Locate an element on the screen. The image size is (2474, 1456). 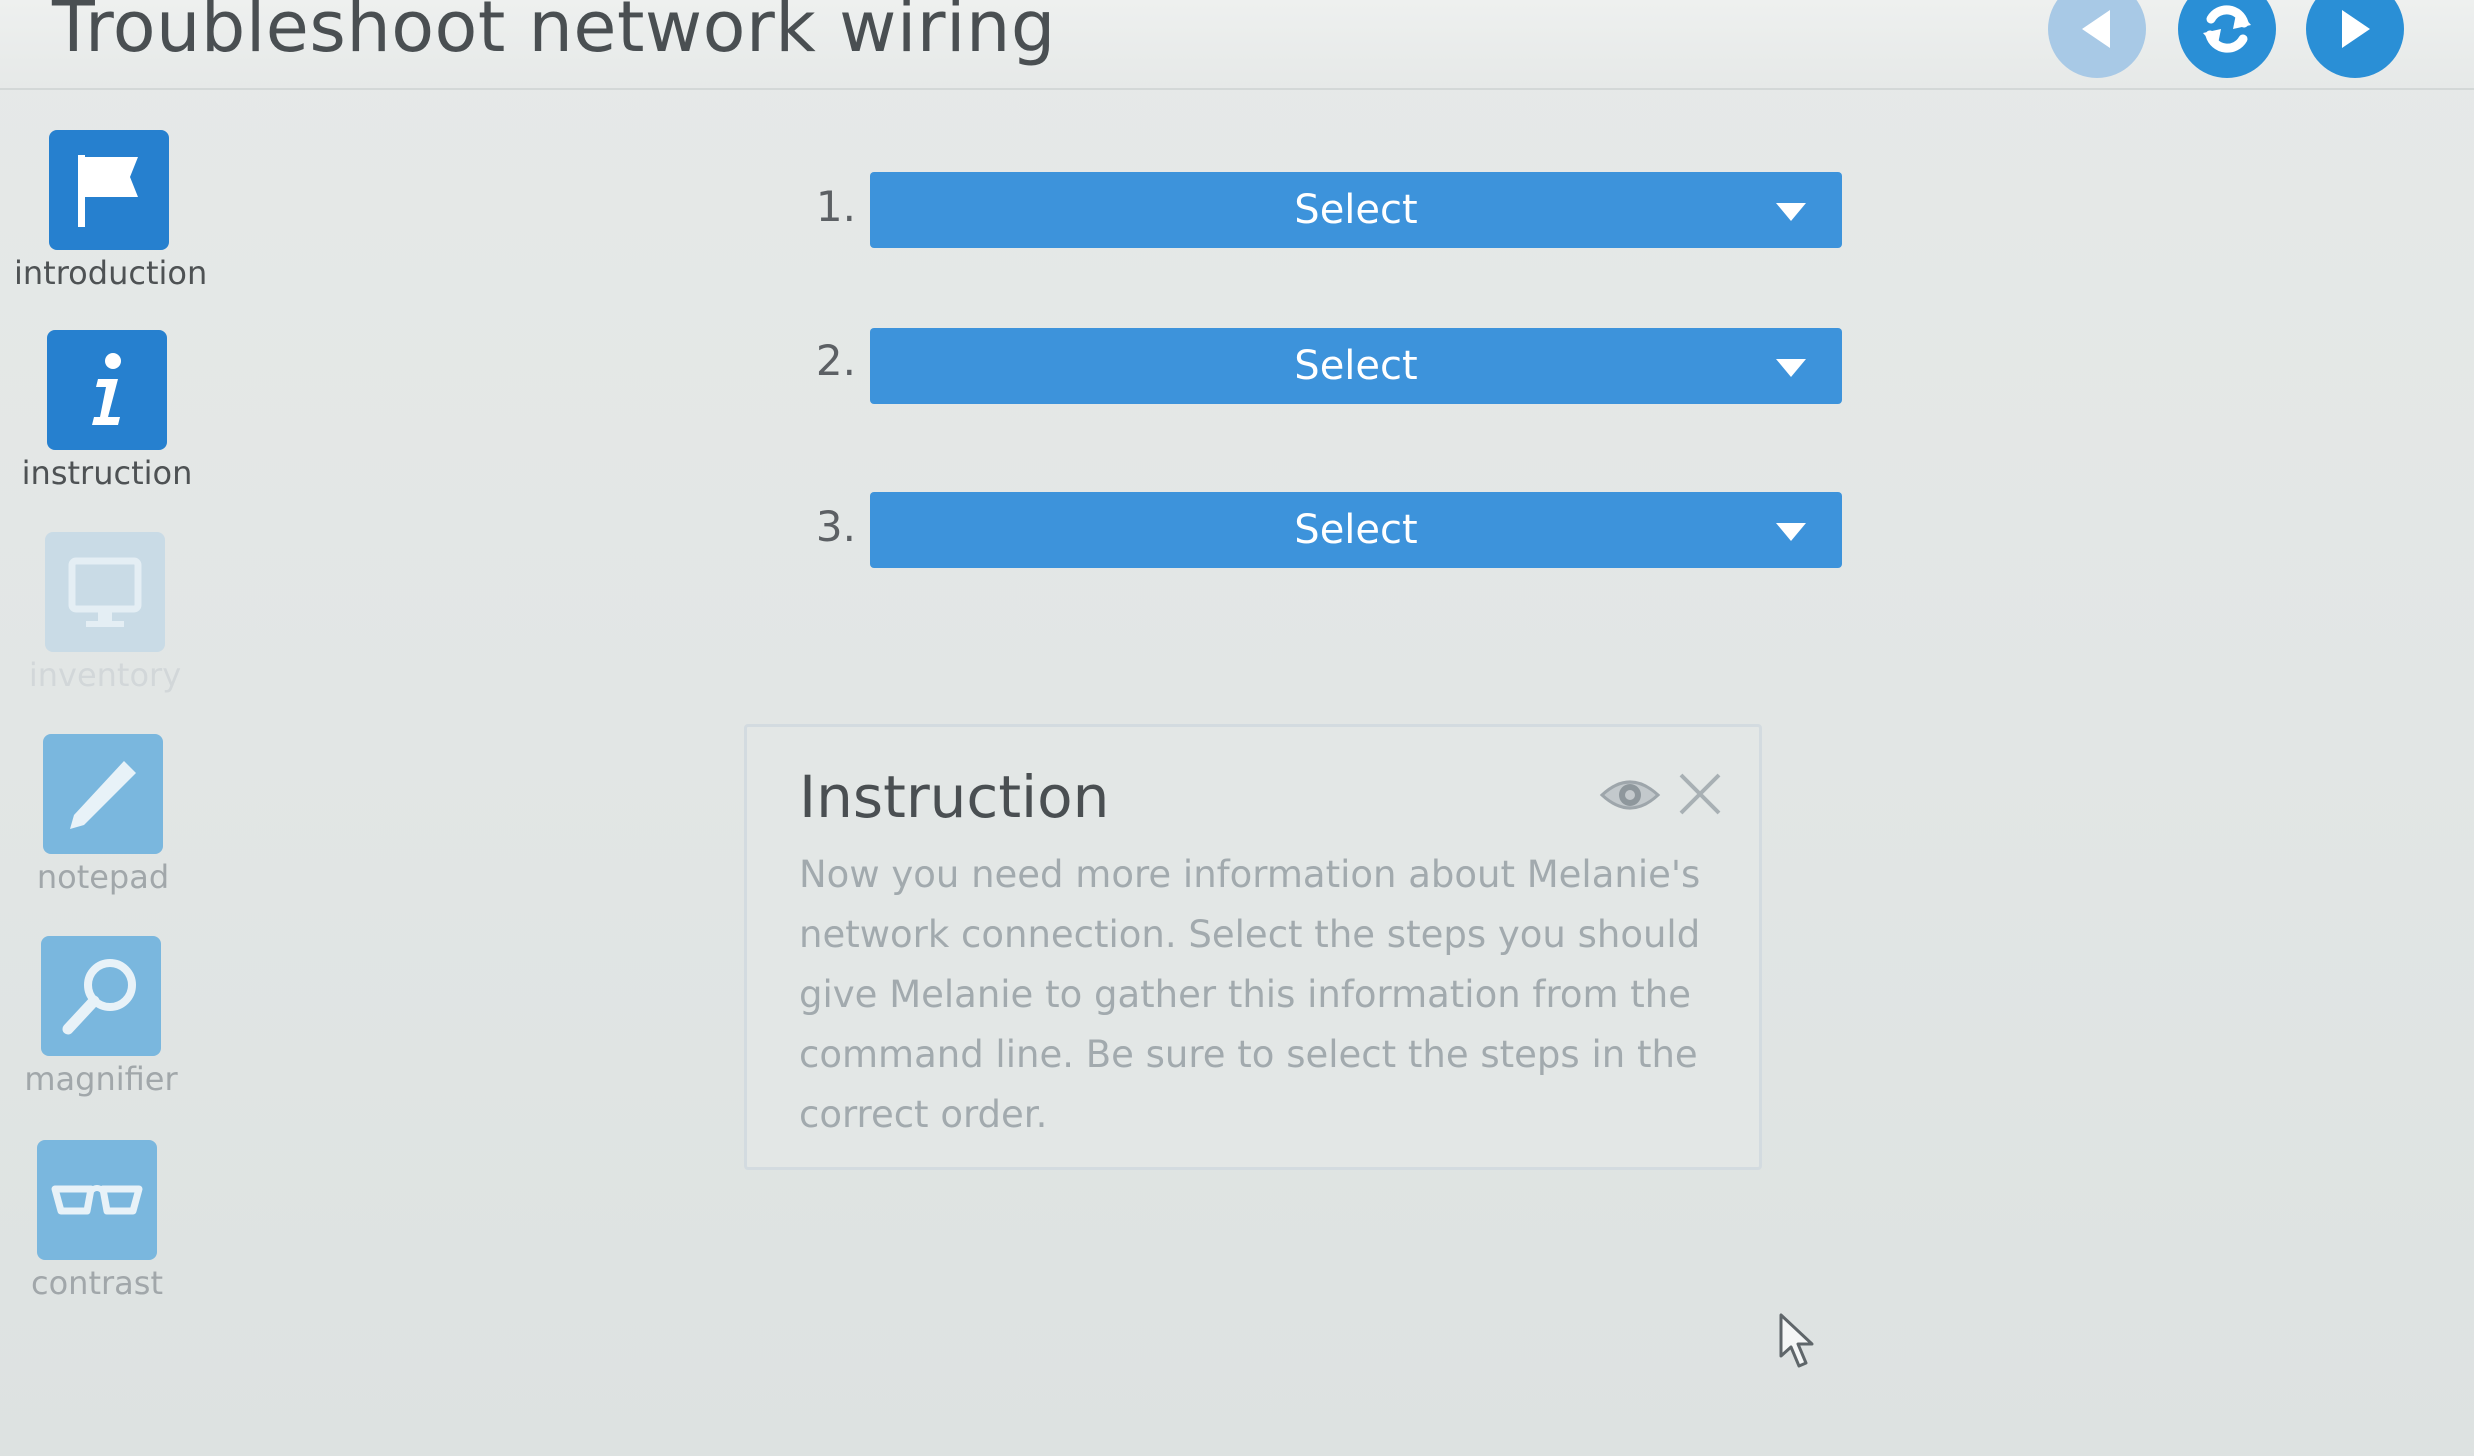
sidebar-item-magnifier: magnifier is located at coordinates (101, 1017).